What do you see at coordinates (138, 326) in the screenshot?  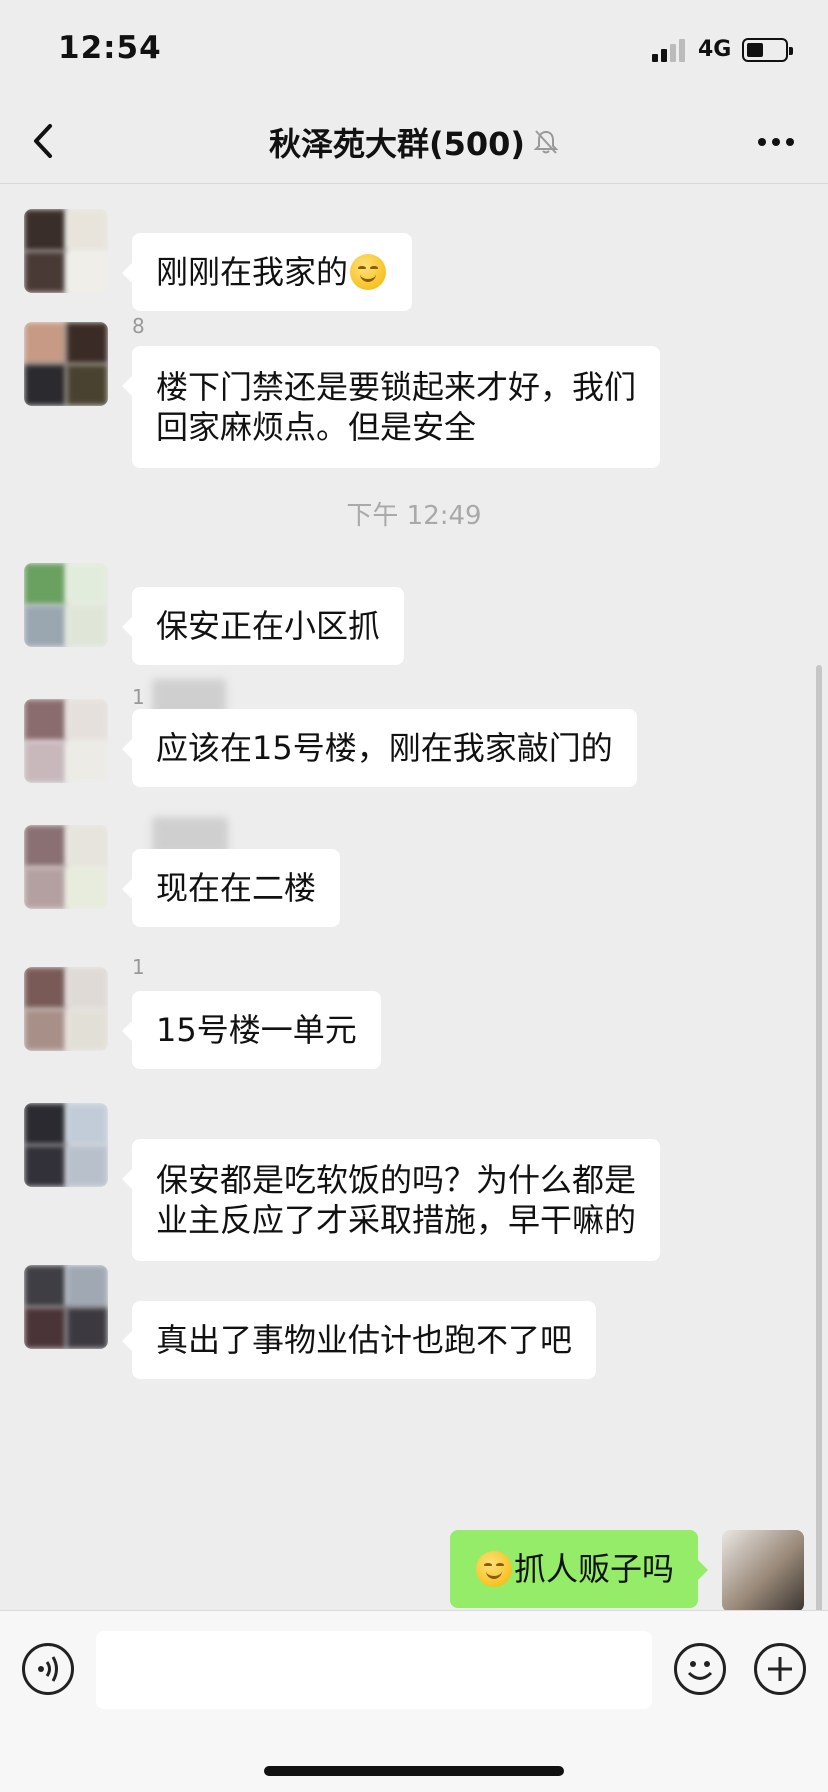 I see `sender-name: 8` at bounding box center [138, 326].